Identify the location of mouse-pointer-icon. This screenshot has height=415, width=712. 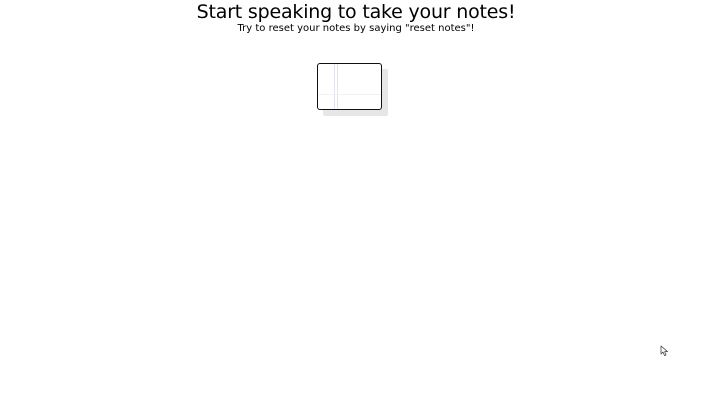
(664, 350).